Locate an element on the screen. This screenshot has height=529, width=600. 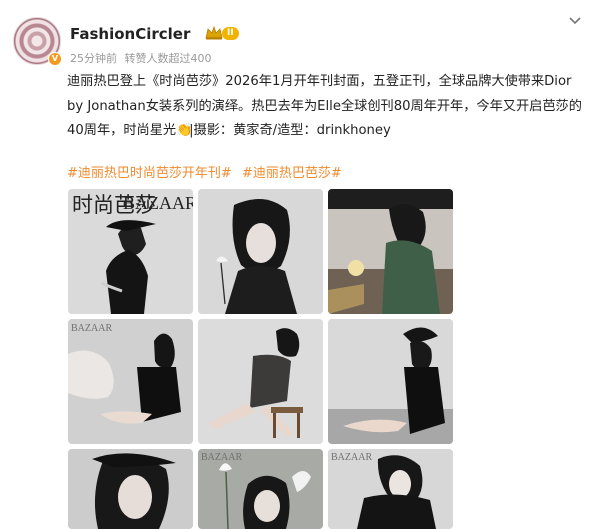
photo-1: 时尚芭莎 BAZAAR is located at coordinates (130, 251).